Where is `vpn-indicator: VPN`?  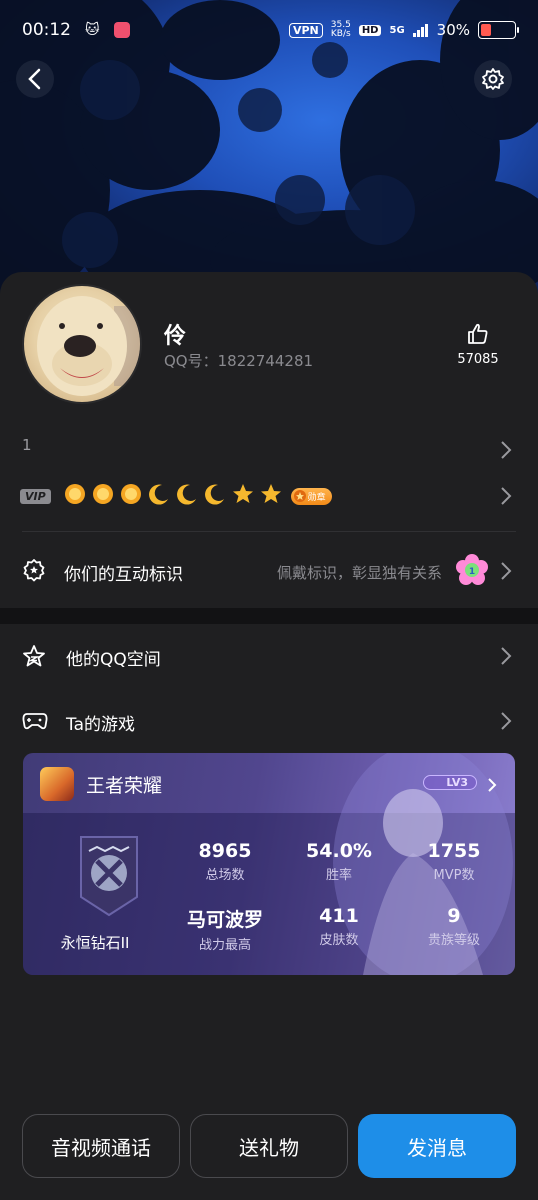 vpn-indicator: VPN is located at coordinates (305, 30).